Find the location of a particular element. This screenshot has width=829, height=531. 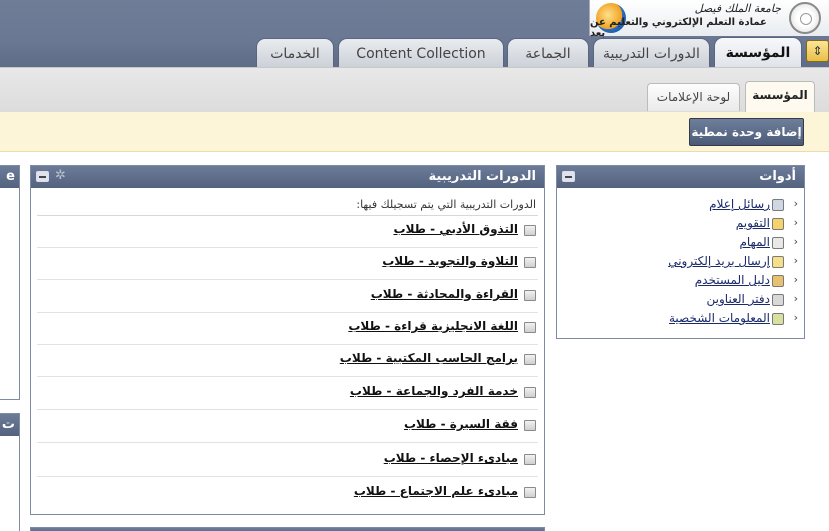

logo-university-name: جامعة الملك فيصل is located at coordinates (737, 8).